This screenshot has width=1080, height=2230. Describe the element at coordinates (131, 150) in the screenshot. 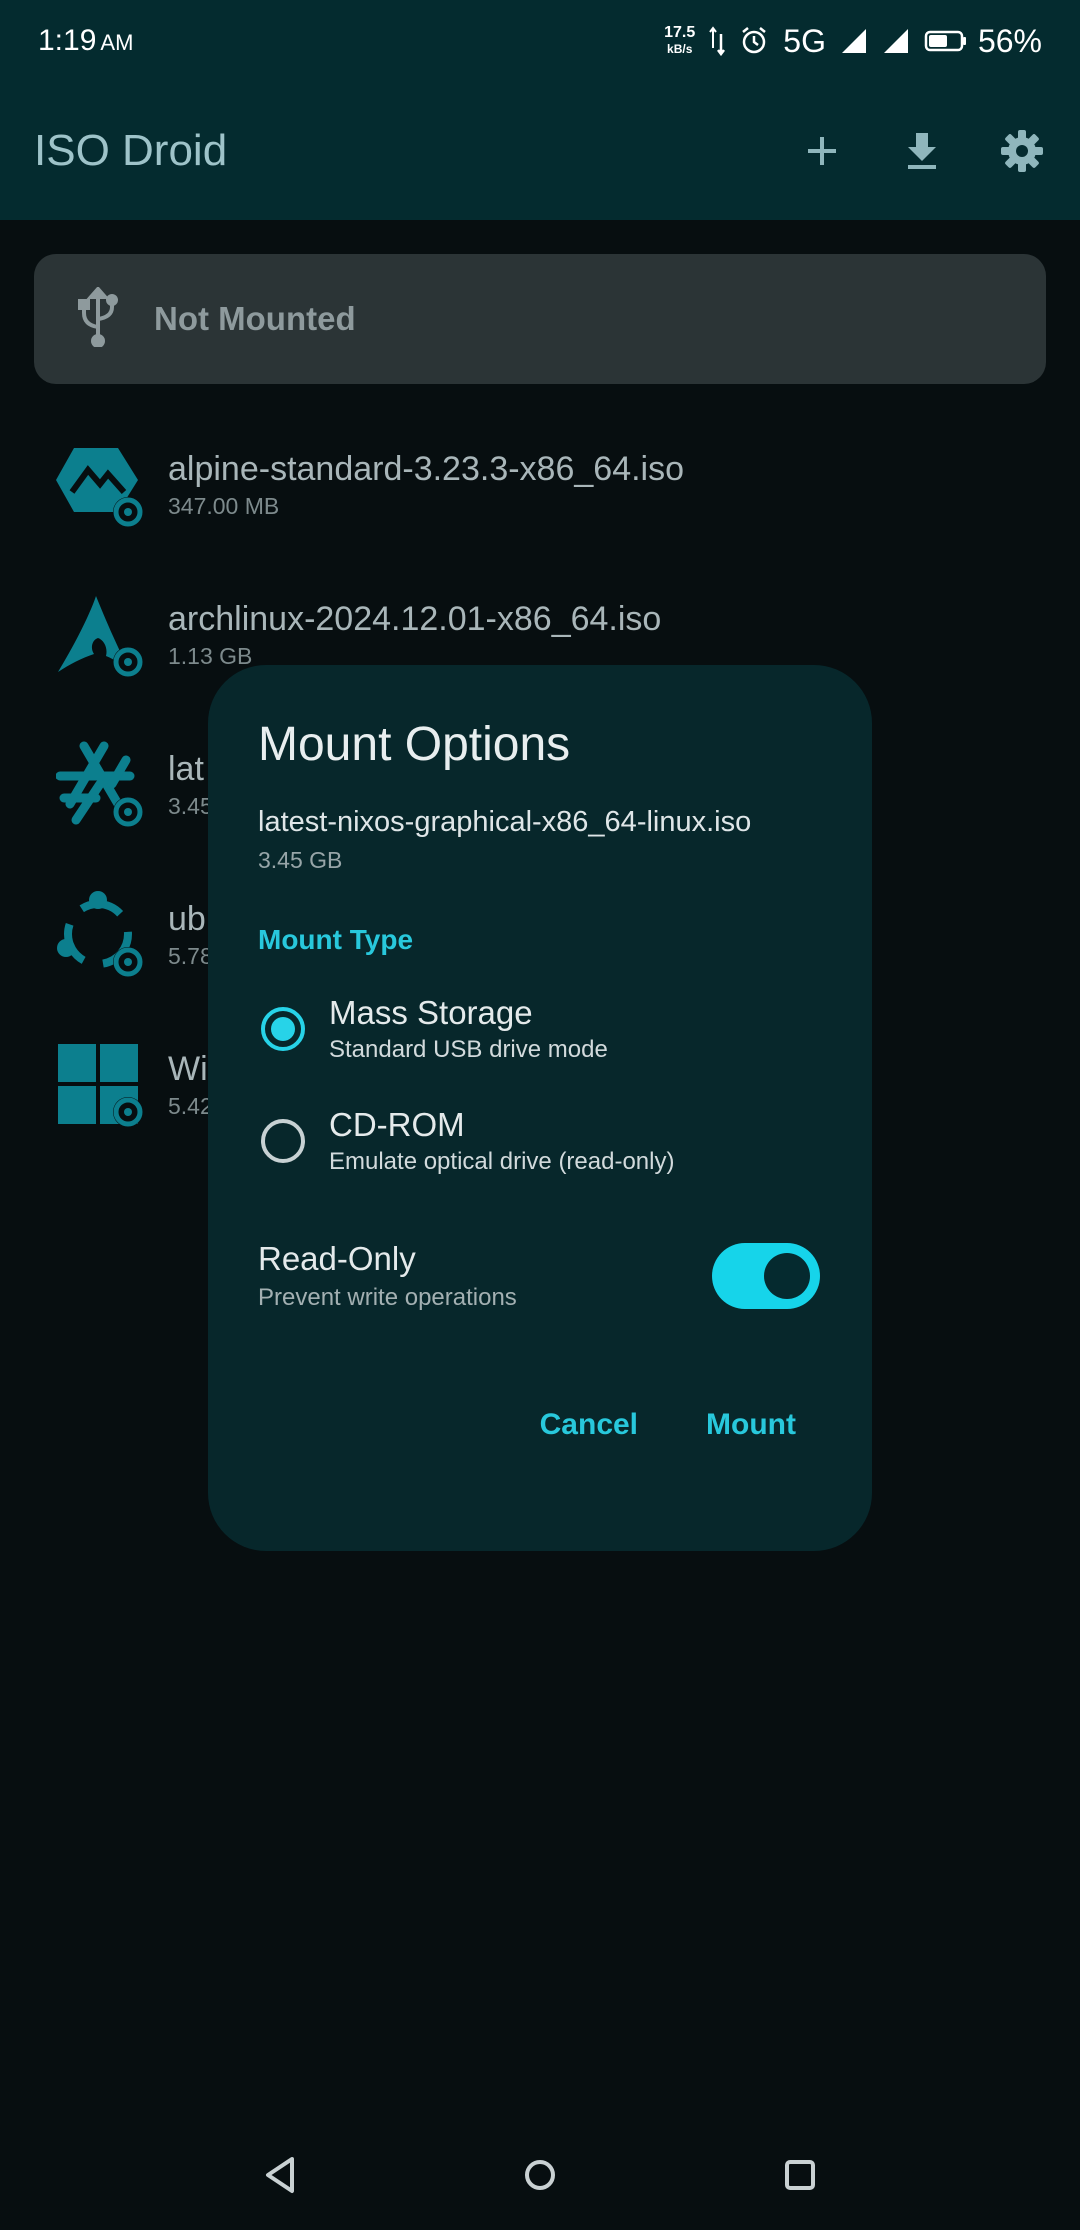

I see `app-title: ISO Droid` at that location.